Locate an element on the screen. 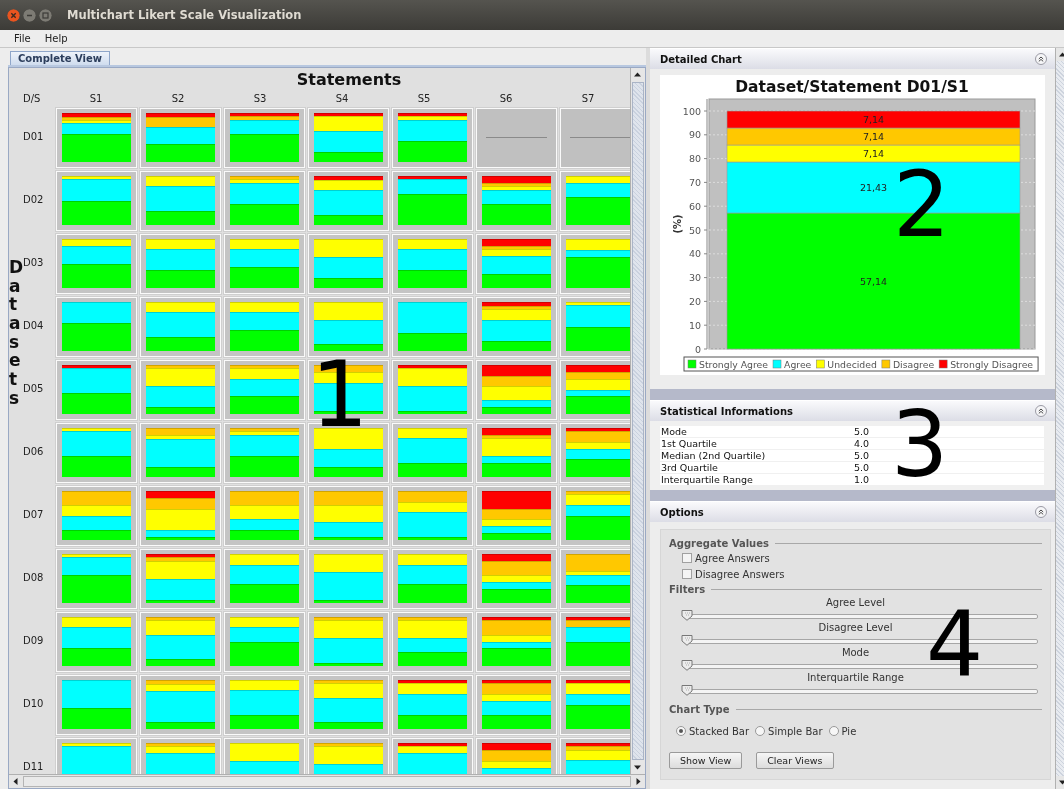 This screenshot has width=1064, height=789. group-title: Chart Type is located at coordinates (699, 709).